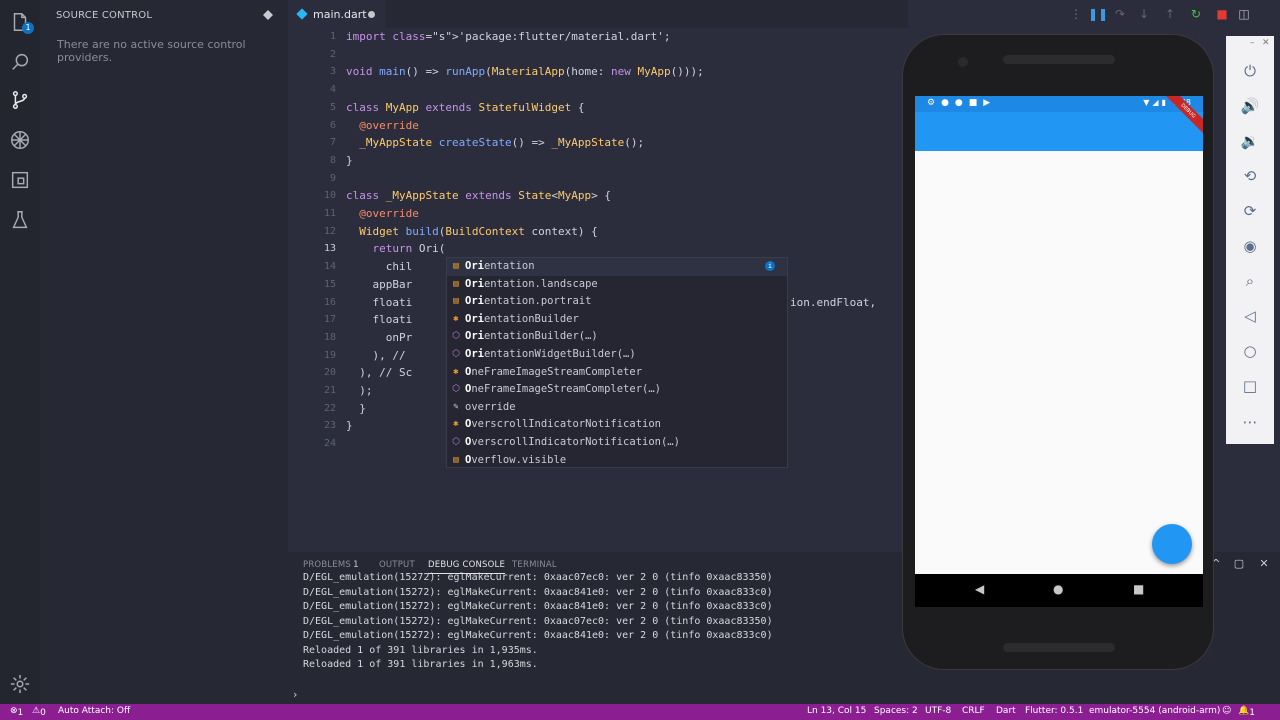 This screenshot has width=1280, height=720. Describe the element at coordinates (379, 302) in the screenshot. I see `code-line: floati` at that location.